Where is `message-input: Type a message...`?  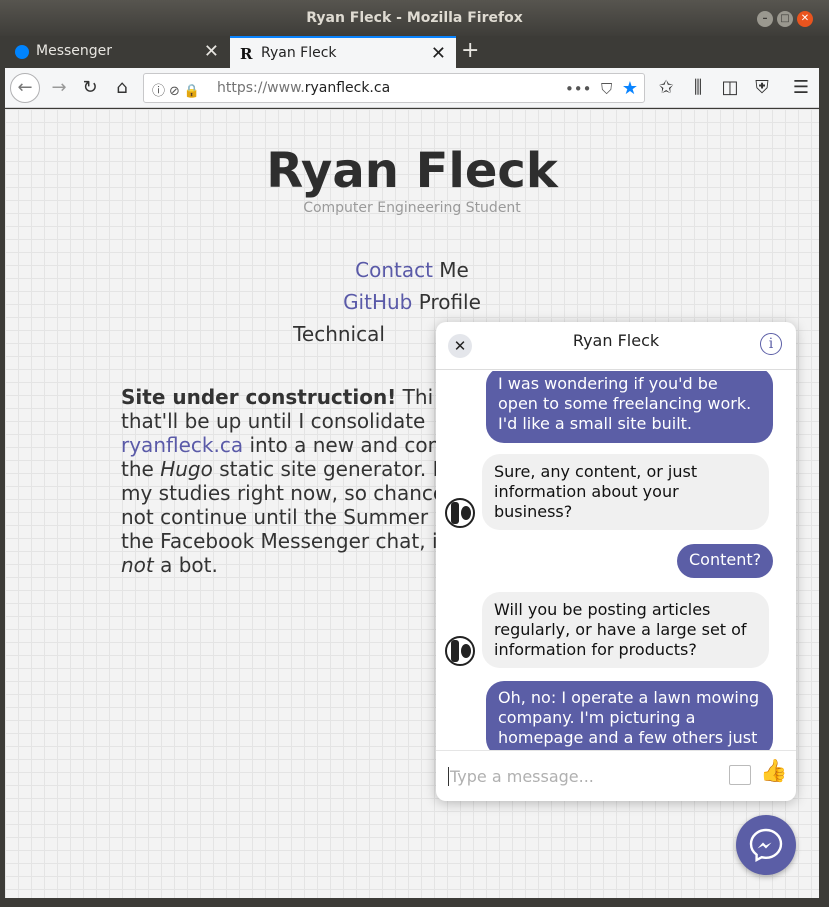 message-input: Type a message... is located at coordinates (521, 776).